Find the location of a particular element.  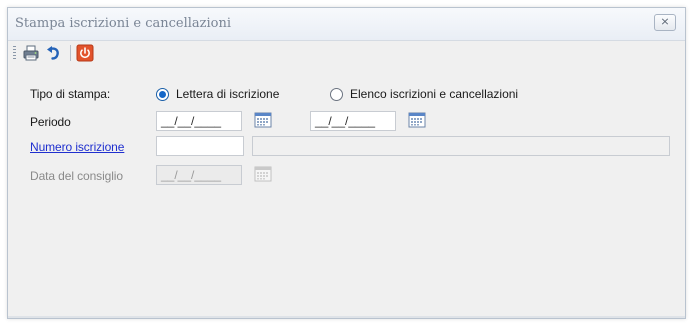

period-from-calendar-button is located at coordinates (263, 120).